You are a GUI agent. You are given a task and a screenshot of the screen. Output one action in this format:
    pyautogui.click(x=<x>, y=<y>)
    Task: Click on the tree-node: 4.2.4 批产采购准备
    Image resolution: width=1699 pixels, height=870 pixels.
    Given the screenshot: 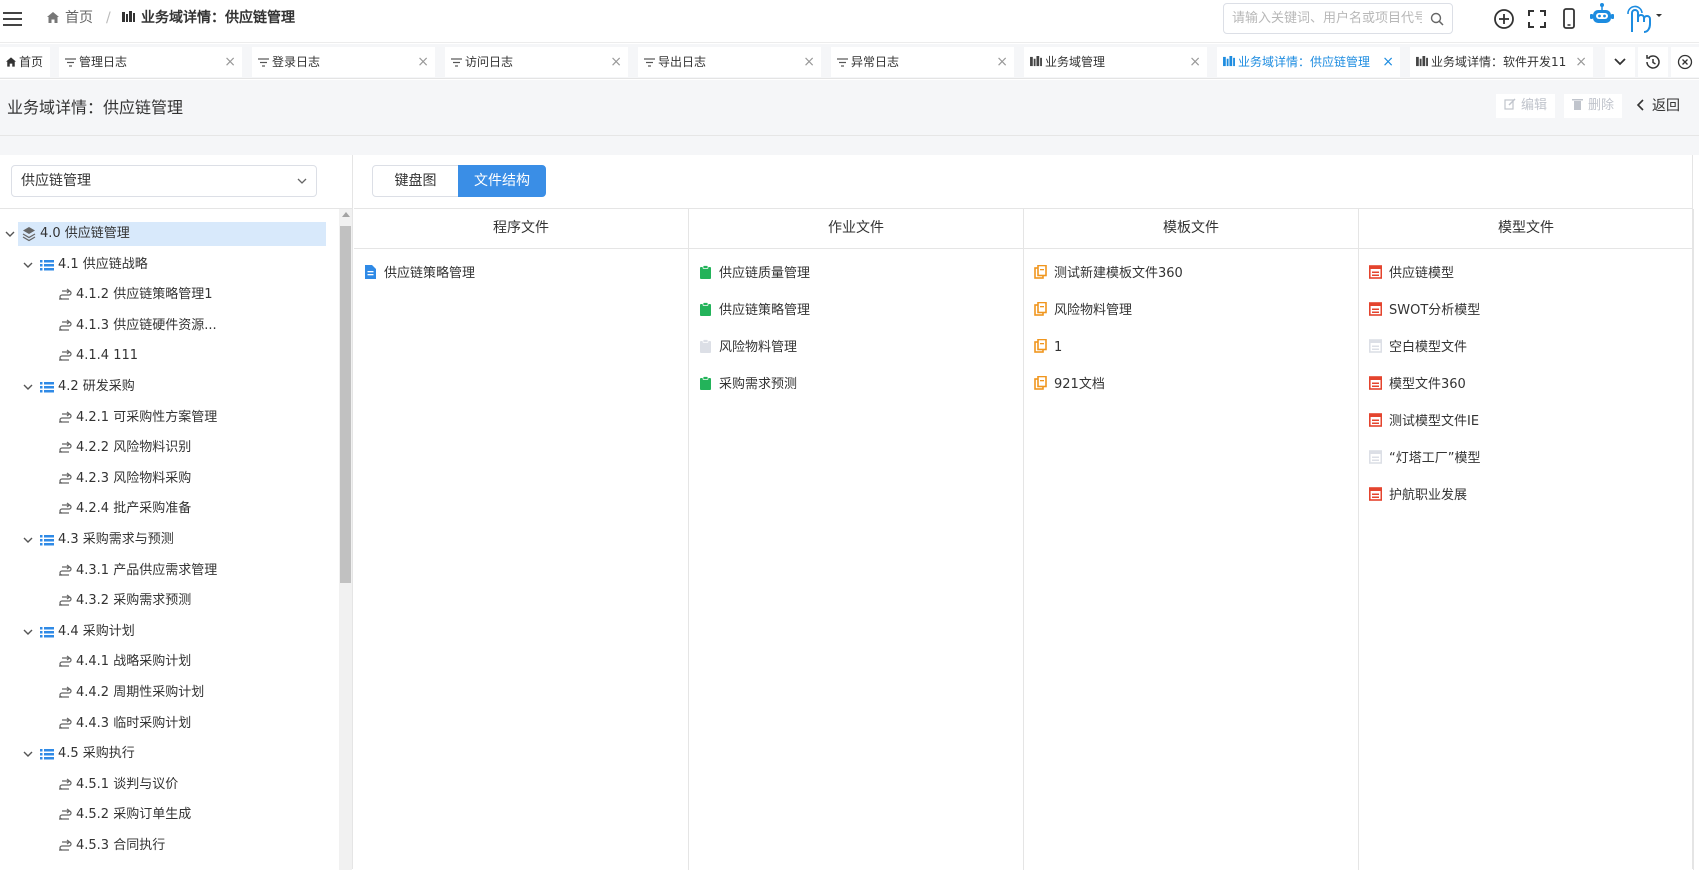 What is the action you would take?
    pyautogui.click(x=165, y=509)
    